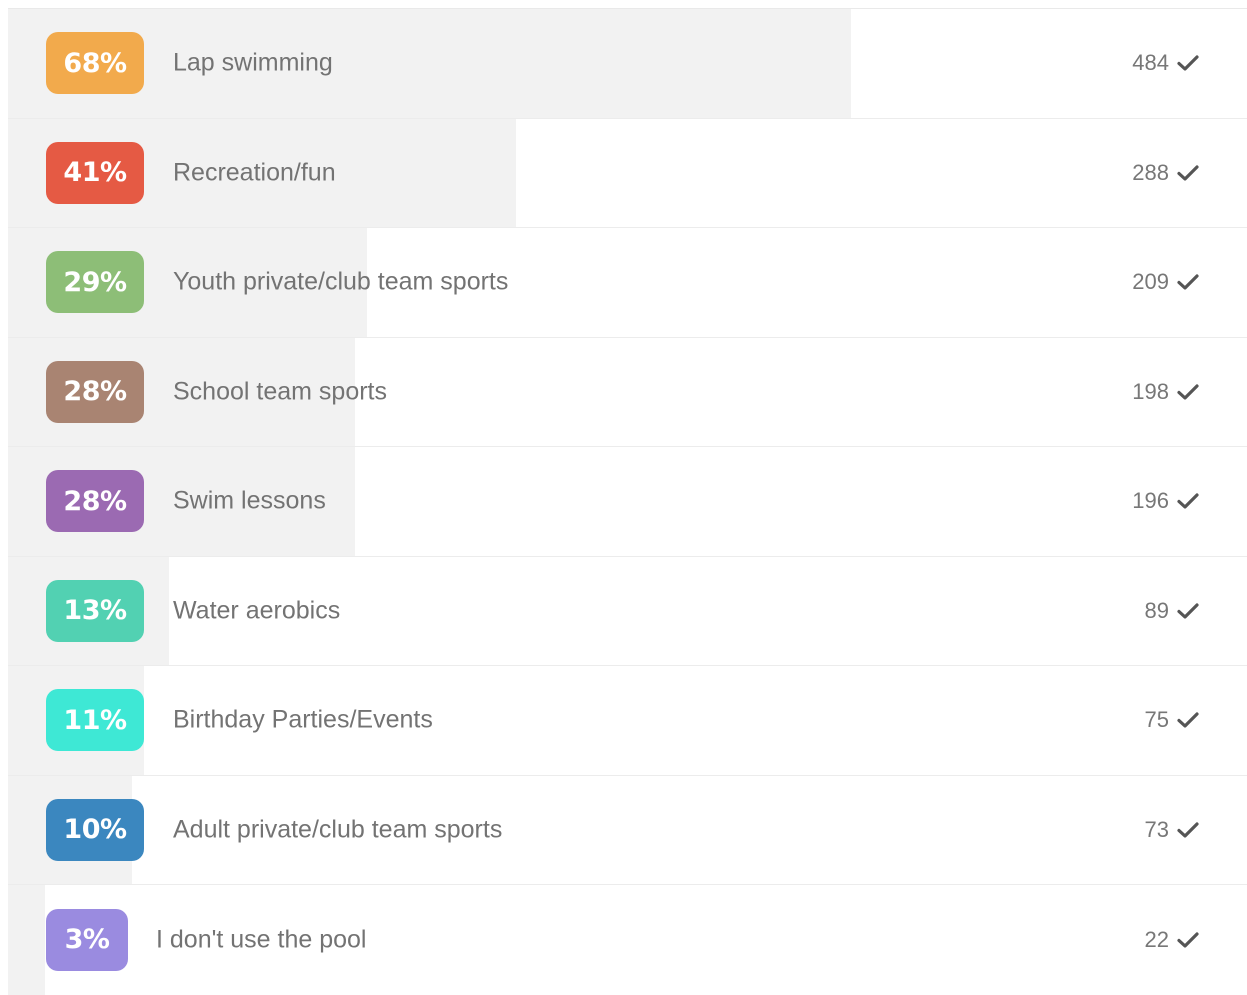  I want to click on vote-count: 288, so click(1165, 173).